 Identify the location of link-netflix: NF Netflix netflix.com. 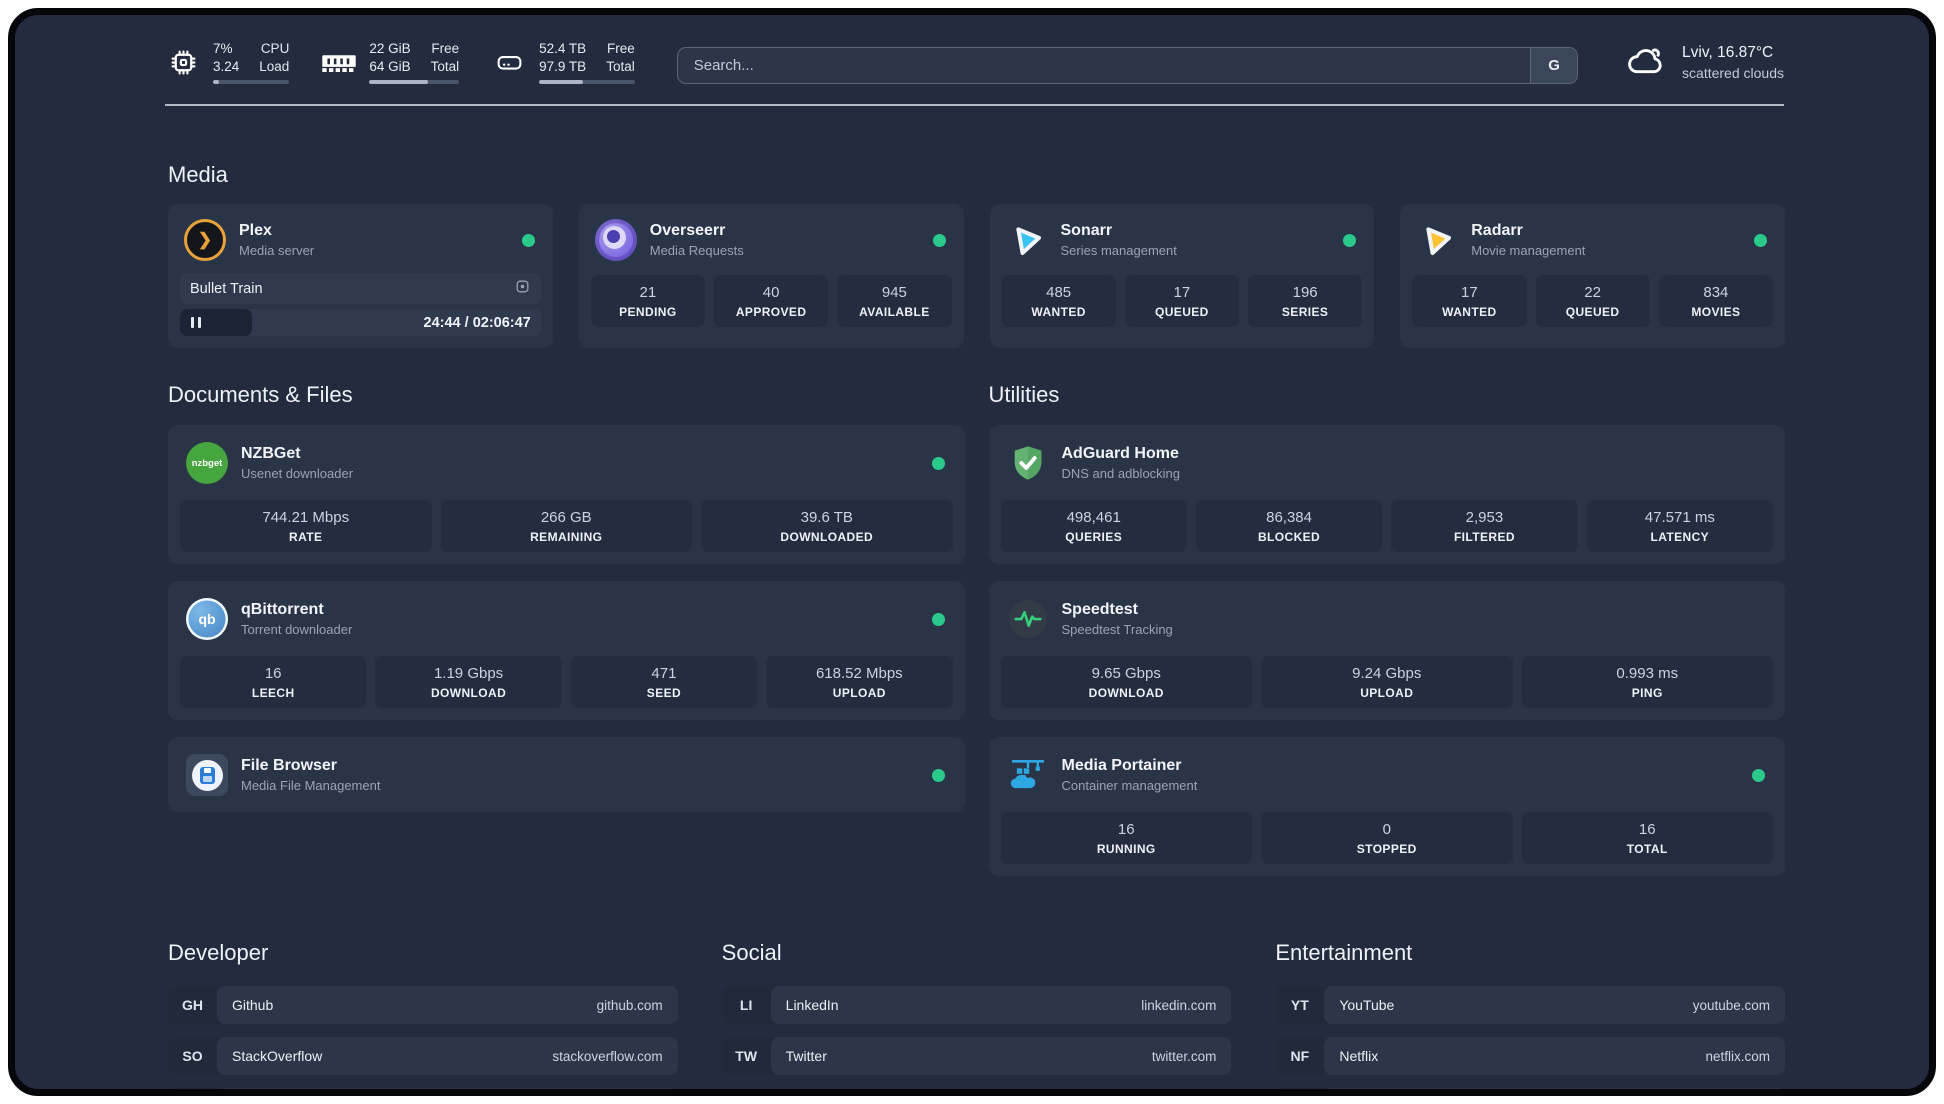
(1530, 1056).